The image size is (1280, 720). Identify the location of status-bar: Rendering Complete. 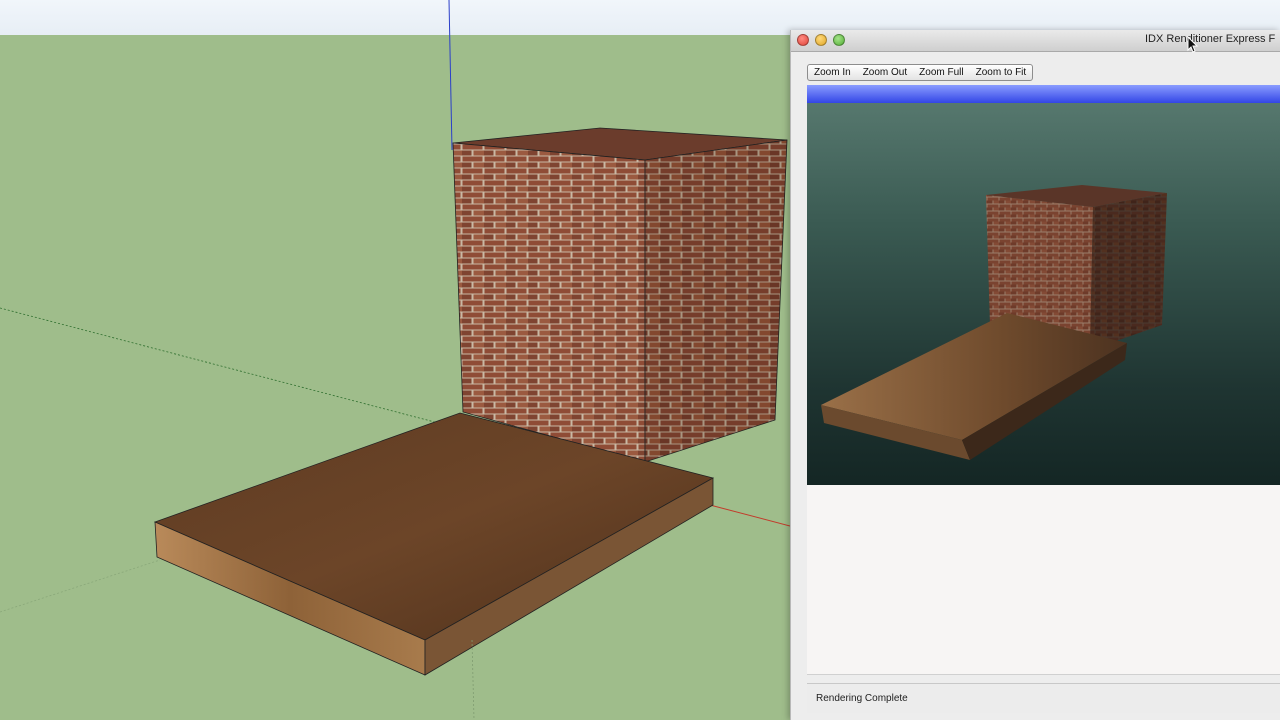
(1043, 698).